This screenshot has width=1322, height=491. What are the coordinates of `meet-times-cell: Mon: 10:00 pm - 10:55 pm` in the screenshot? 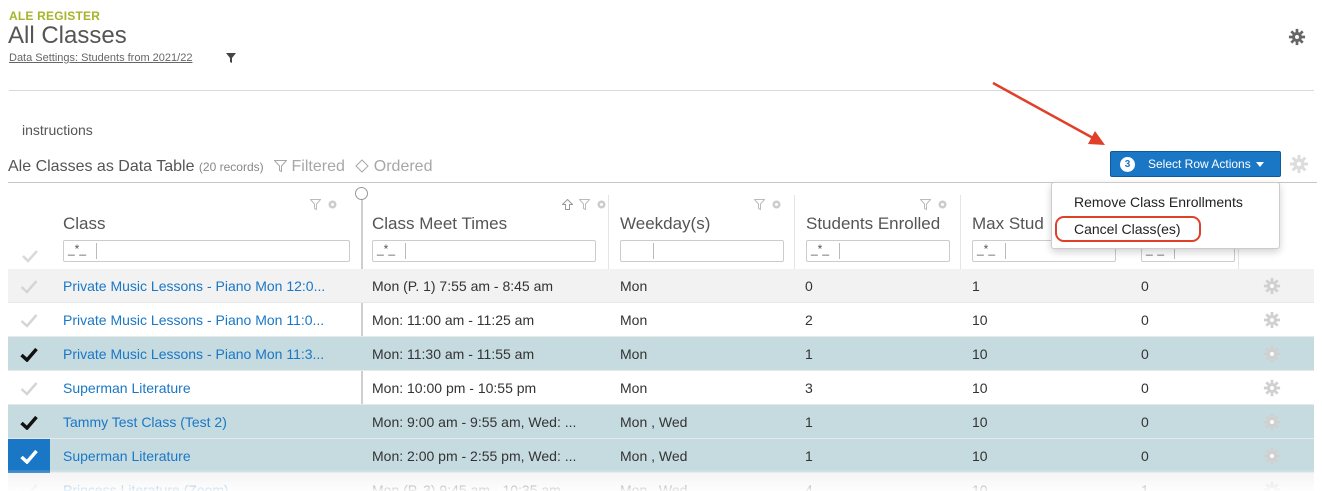 It's located at (454, 388).